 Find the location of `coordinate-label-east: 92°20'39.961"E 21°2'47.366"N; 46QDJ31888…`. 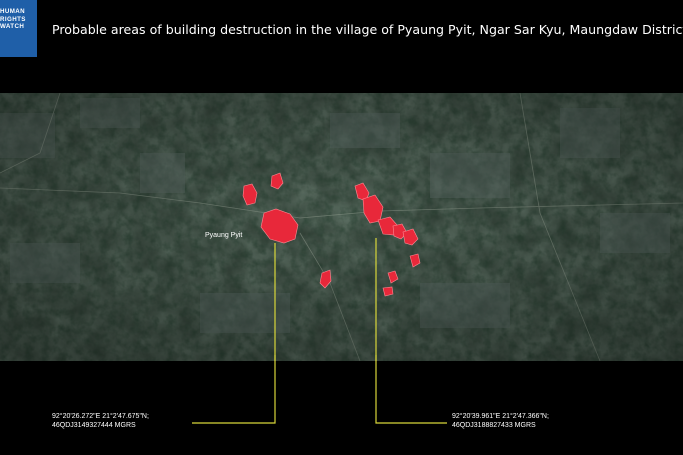

coordinate-label-east: 92°20'39.961"E 21°2'47.366"N; 46QDJ31888… is located at coordinates (500, 421).